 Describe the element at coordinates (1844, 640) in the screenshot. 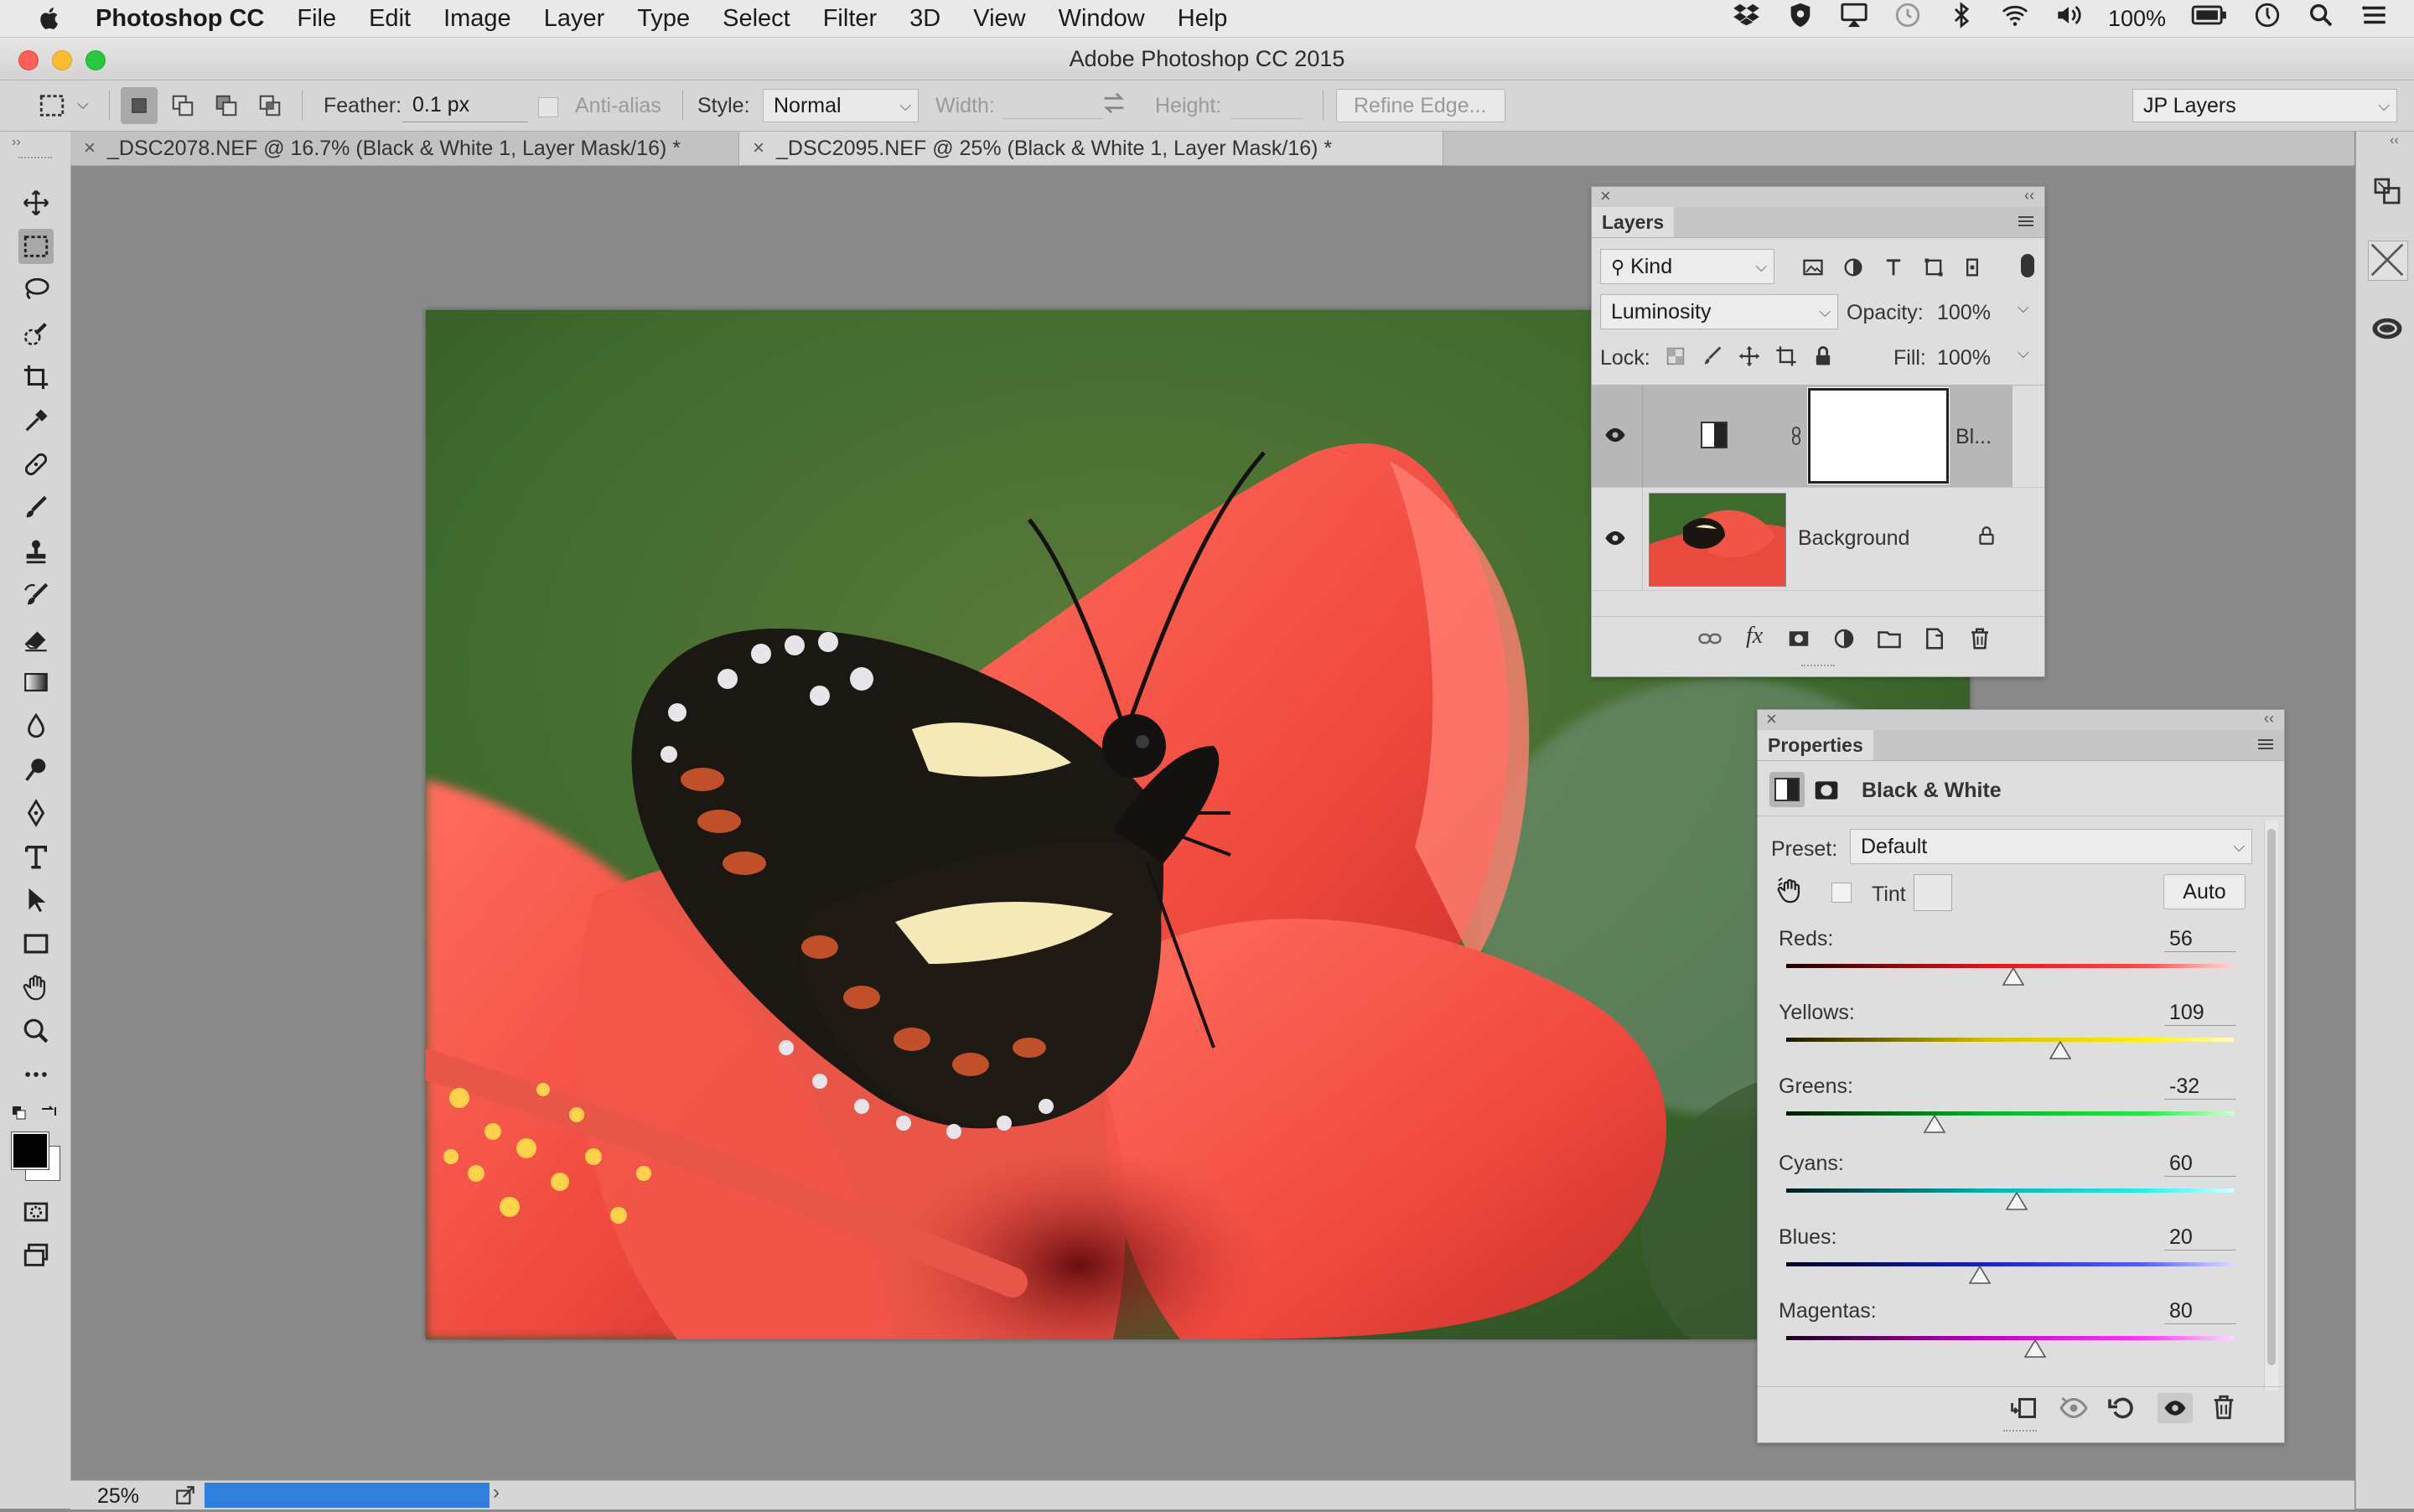

I see `new-adjustment-layer-icon` at that location.